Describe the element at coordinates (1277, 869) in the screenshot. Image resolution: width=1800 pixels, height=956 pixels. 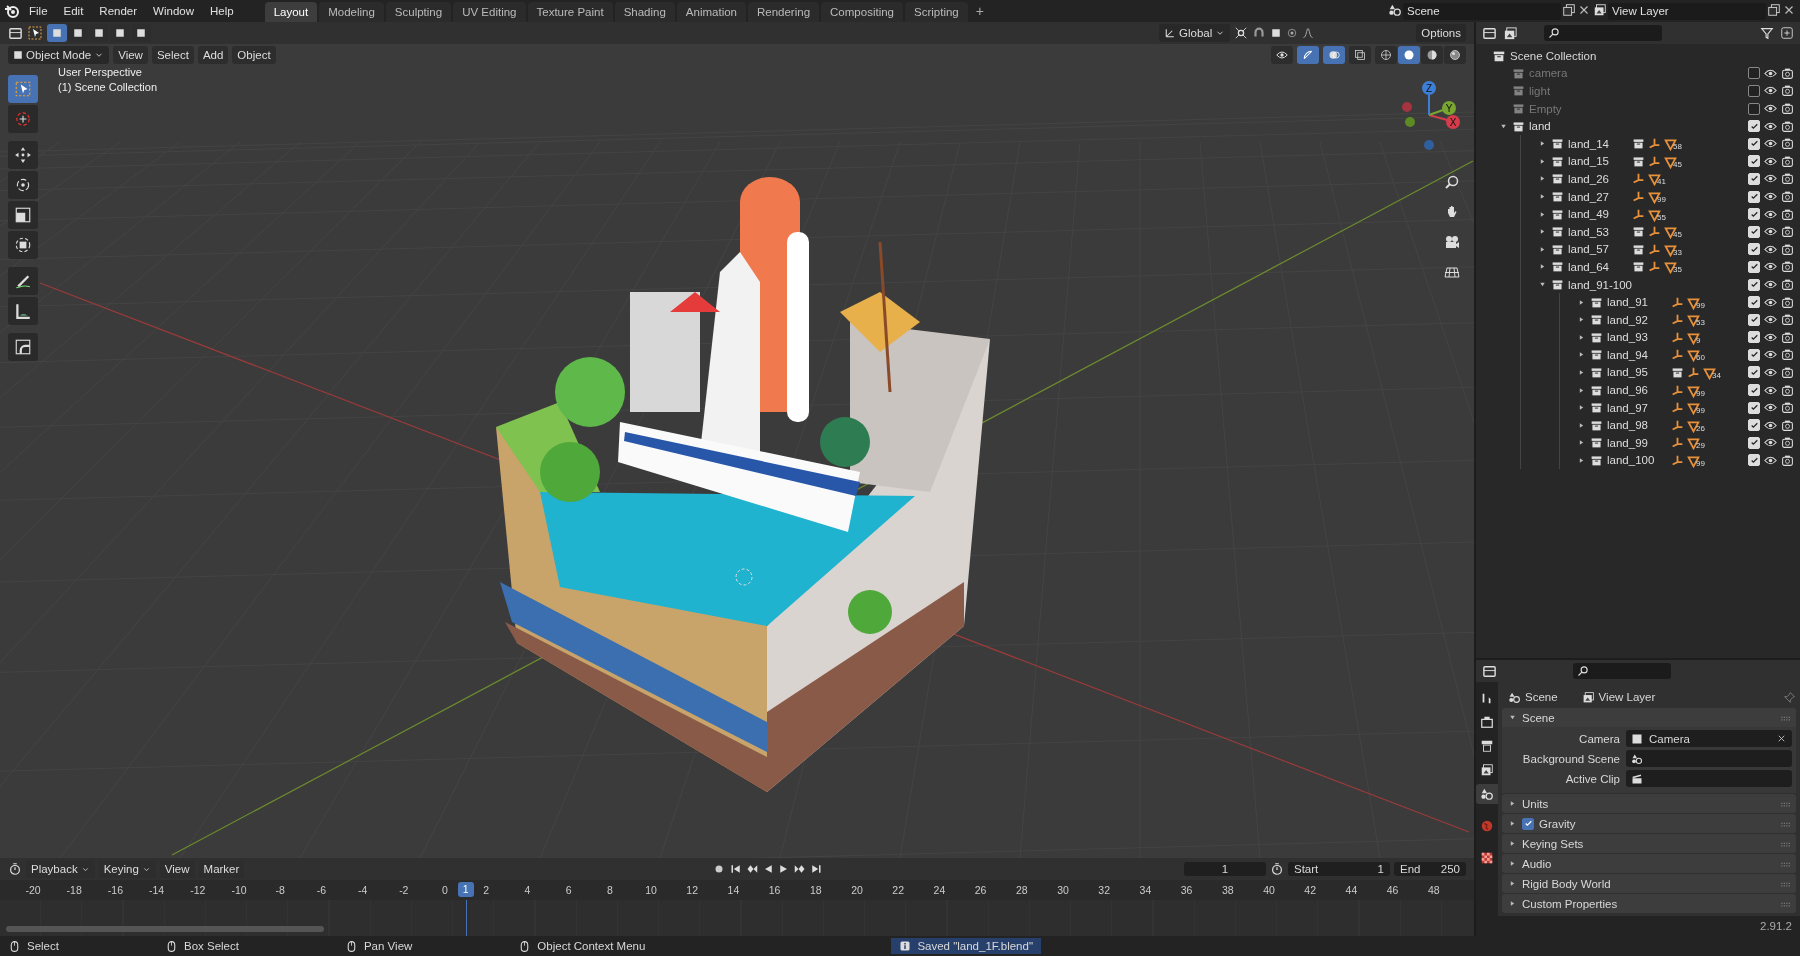
I see `stopwatch-icon` at that location.